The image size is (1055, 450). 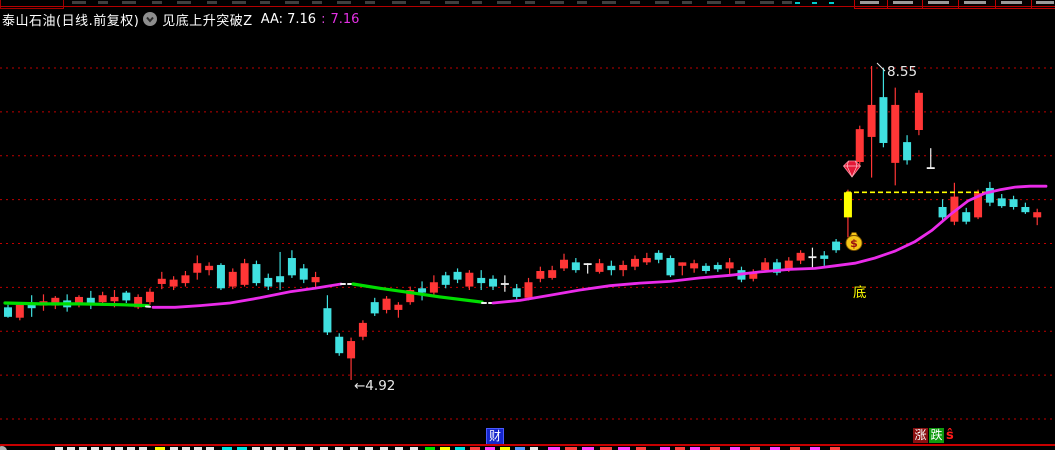 I want to click on stock-title: 泰山石油(日线.前复权), so click(x=71, y=21).